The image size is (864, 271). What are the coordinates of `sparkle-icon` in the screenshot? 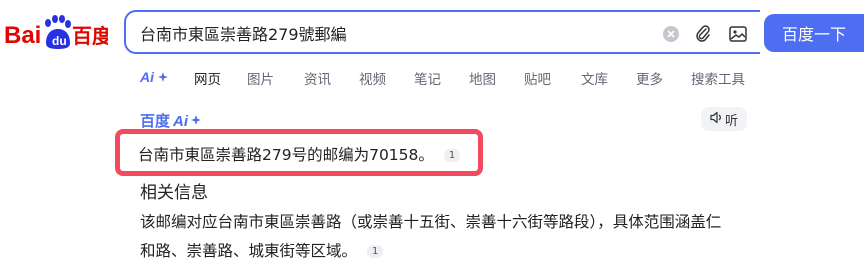 It's located at (163, 77).